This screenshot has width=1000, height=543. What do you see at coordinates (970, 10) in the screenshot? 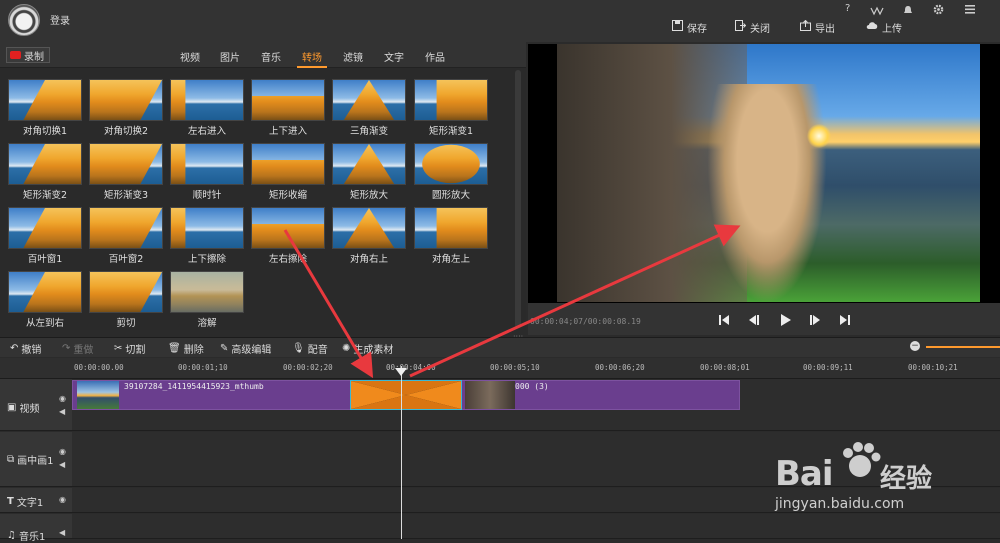
I see `menu-icon` at bounding box center [970, 10].